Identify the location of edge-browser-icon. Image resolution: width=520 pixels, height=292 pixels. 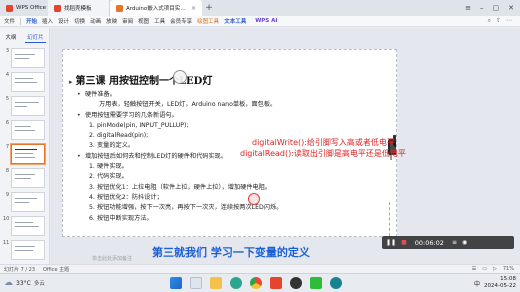
(236, 283).